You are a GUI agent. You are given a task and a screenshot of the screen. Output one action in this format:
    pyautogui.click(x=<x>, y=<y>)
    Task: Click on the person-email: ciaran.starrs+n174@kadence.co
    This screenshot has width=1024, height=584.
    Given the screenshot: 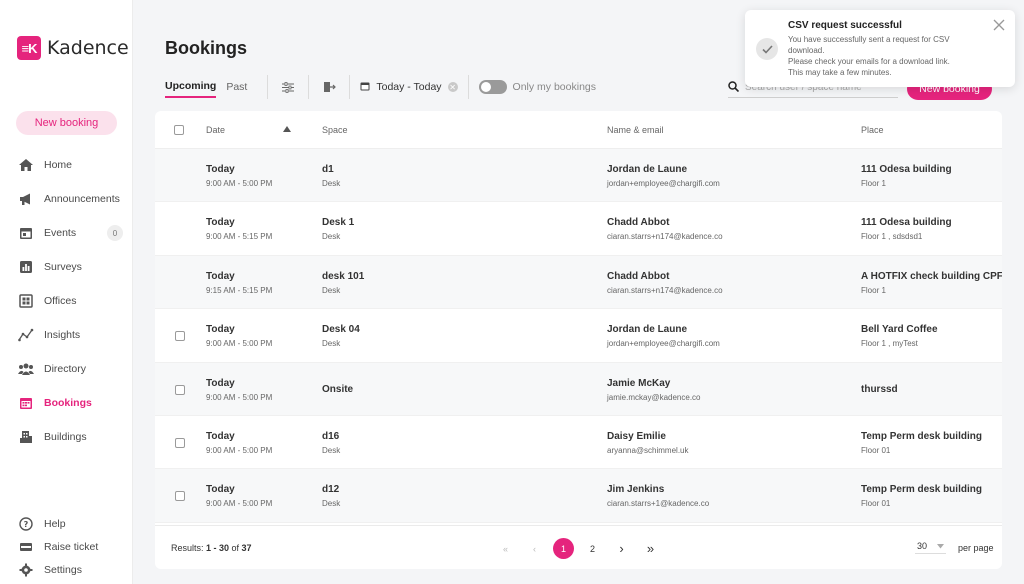 What is the action you would take?
    pyautogui.click(x=665, y=237)
    